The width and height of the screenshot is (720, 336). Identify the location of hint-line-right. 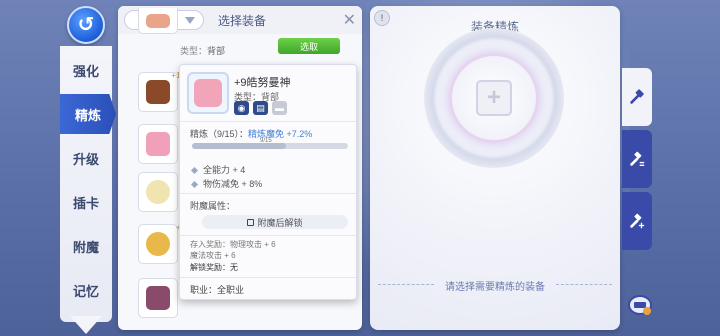
(584, 284).